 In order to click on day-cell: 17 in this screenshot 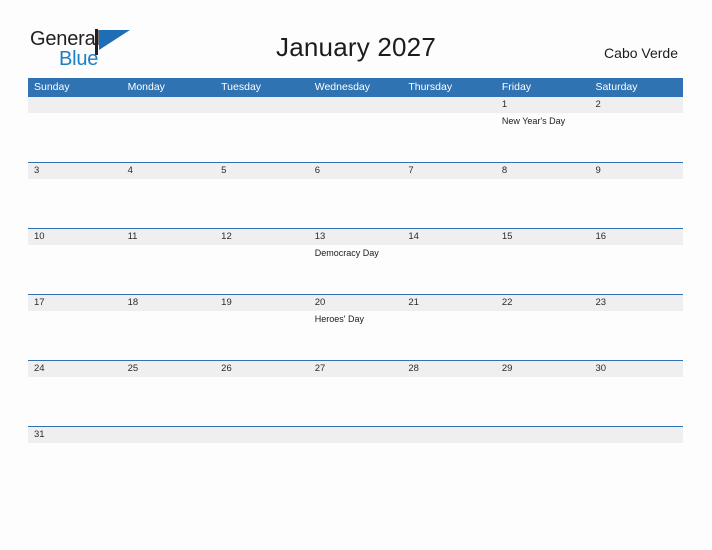, I will do `click(75, 327)`.